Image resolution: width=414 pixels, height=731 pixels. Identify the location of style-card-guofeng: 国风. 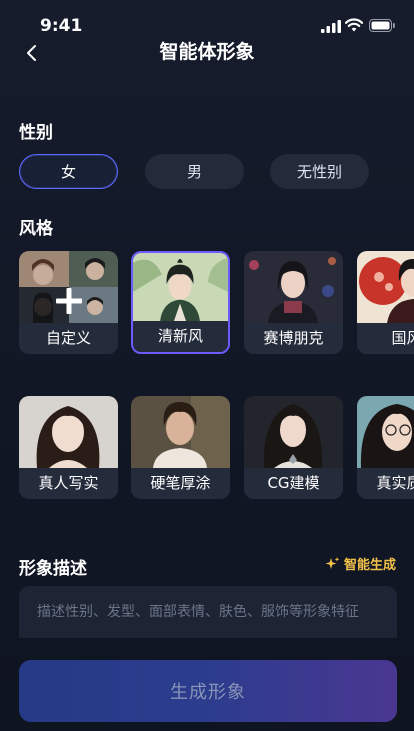
(385, 302).